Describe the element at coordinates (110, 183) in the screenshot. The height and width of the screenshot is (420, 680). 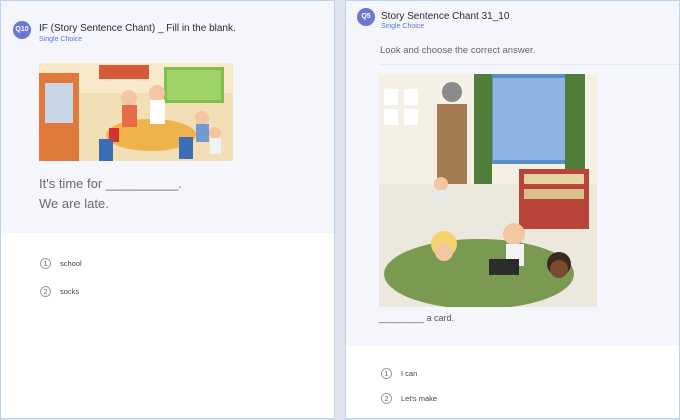
I see `sentence-line-1: It's time for __________.` at that location.